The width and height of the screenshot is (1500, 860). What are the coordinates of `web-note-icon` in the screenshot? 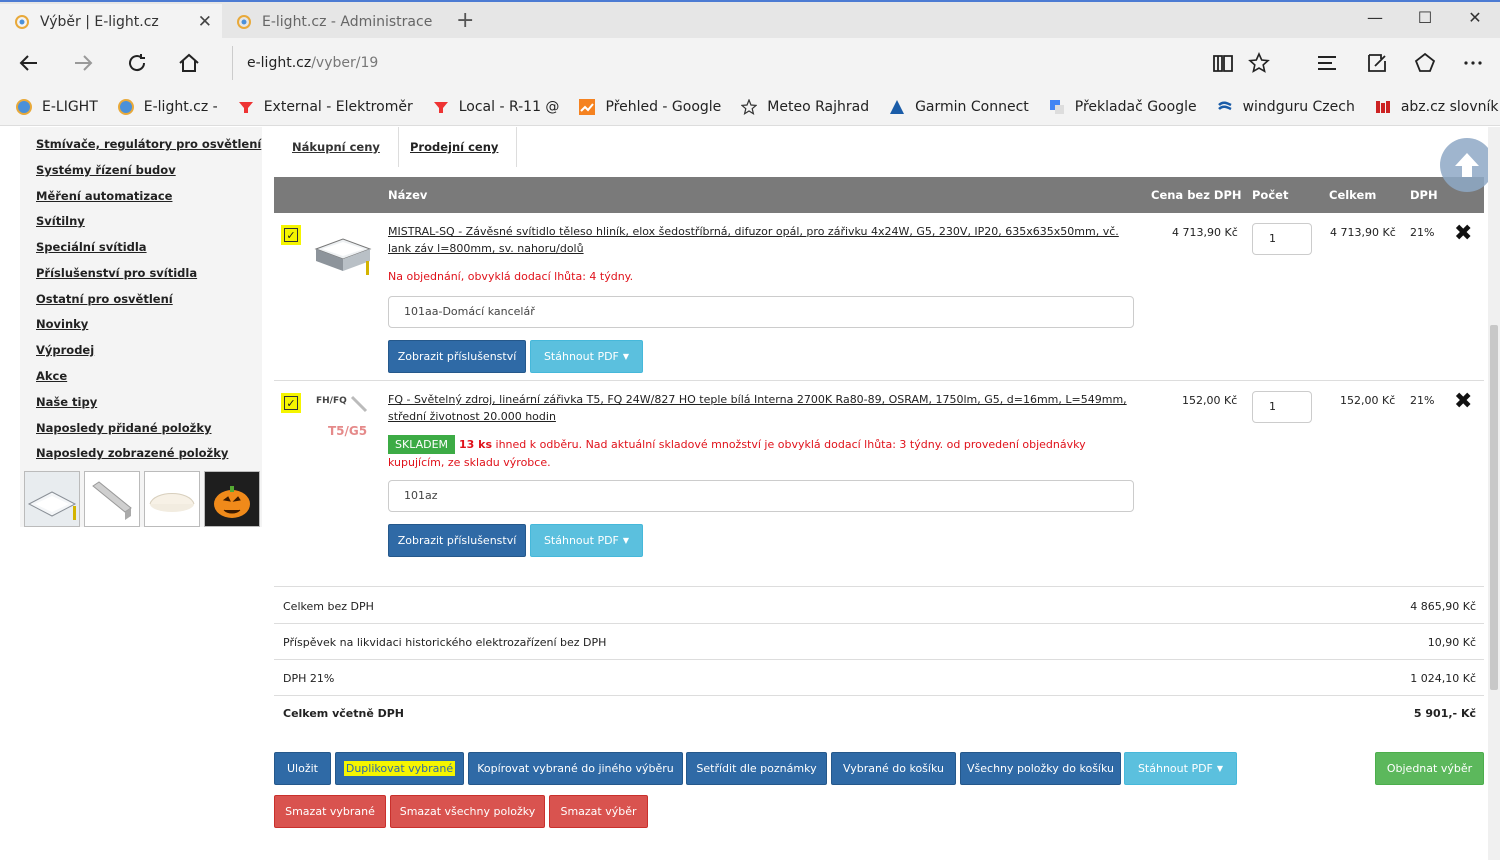 It's located at (1377, 63).